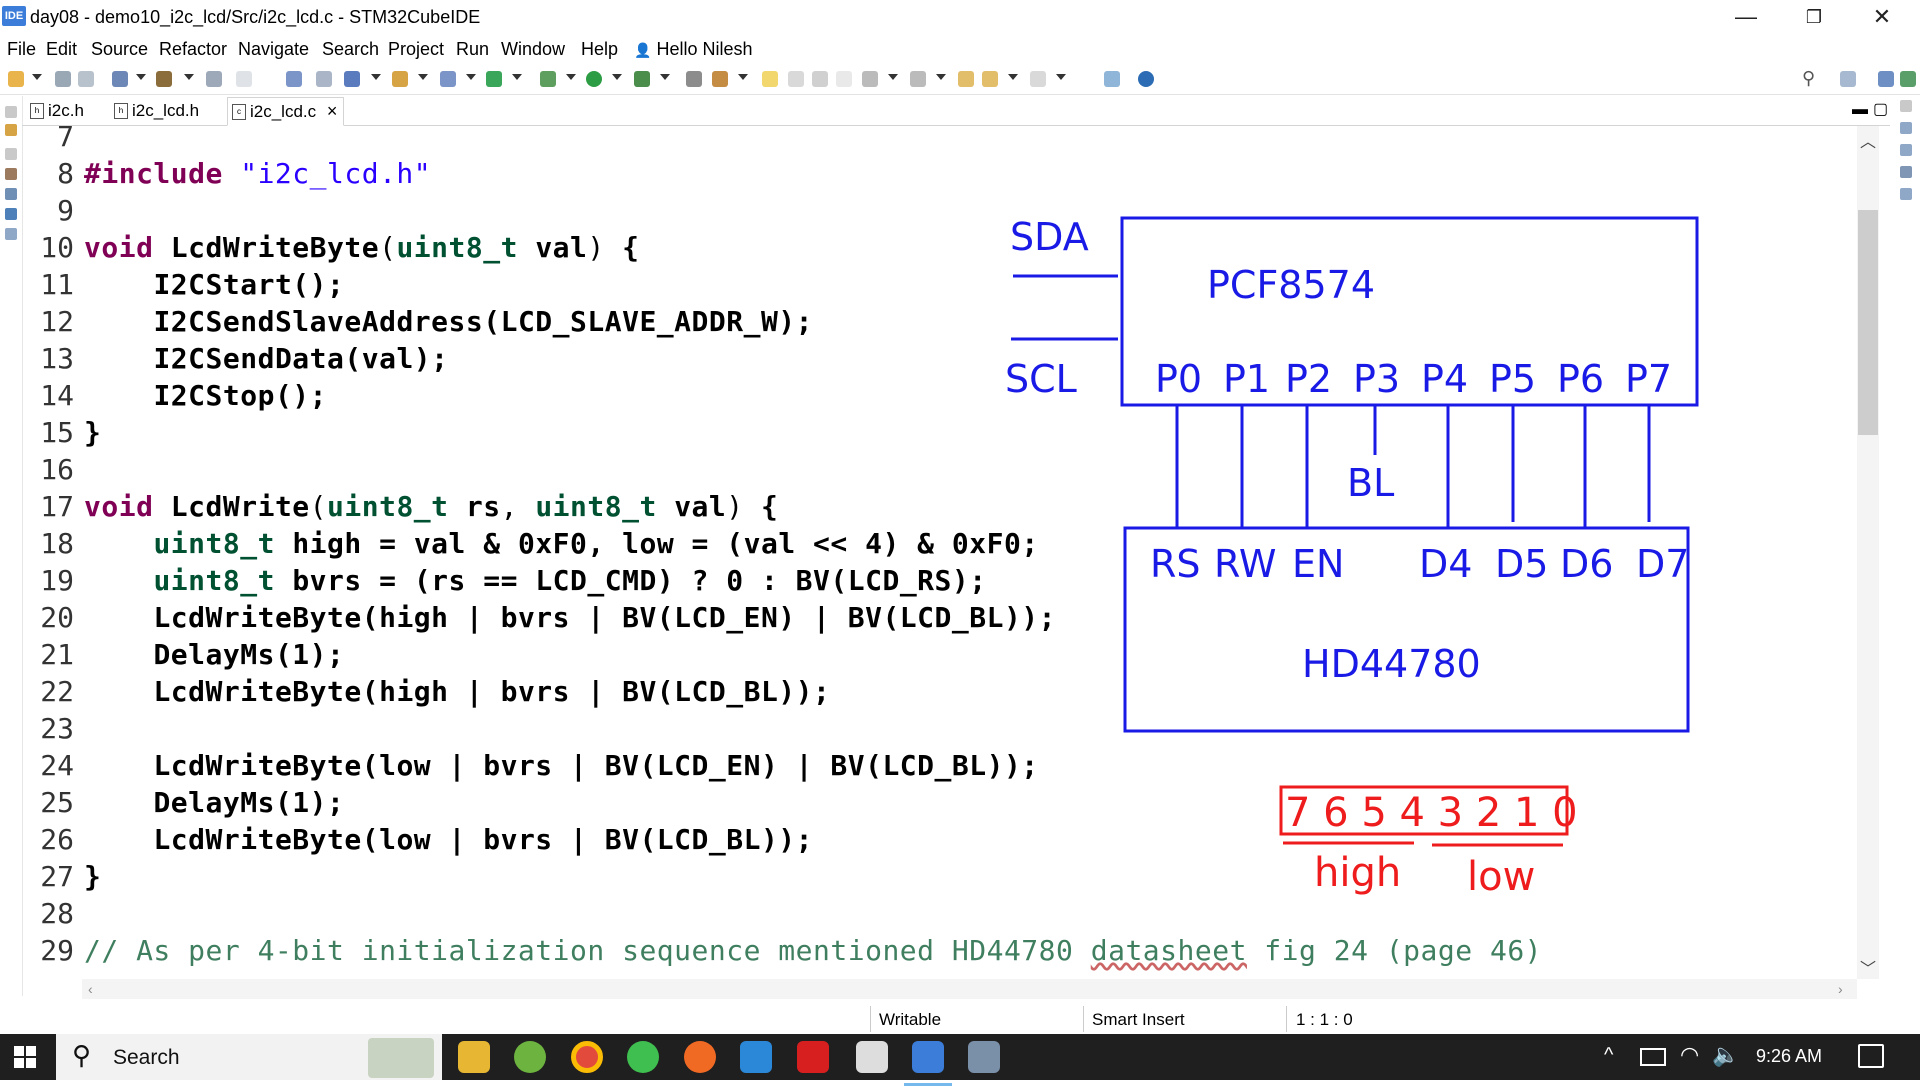 The width and height of the screenshot is (1920, 1086). I want to click on remote-desktop-icon, so click(984, 1057).